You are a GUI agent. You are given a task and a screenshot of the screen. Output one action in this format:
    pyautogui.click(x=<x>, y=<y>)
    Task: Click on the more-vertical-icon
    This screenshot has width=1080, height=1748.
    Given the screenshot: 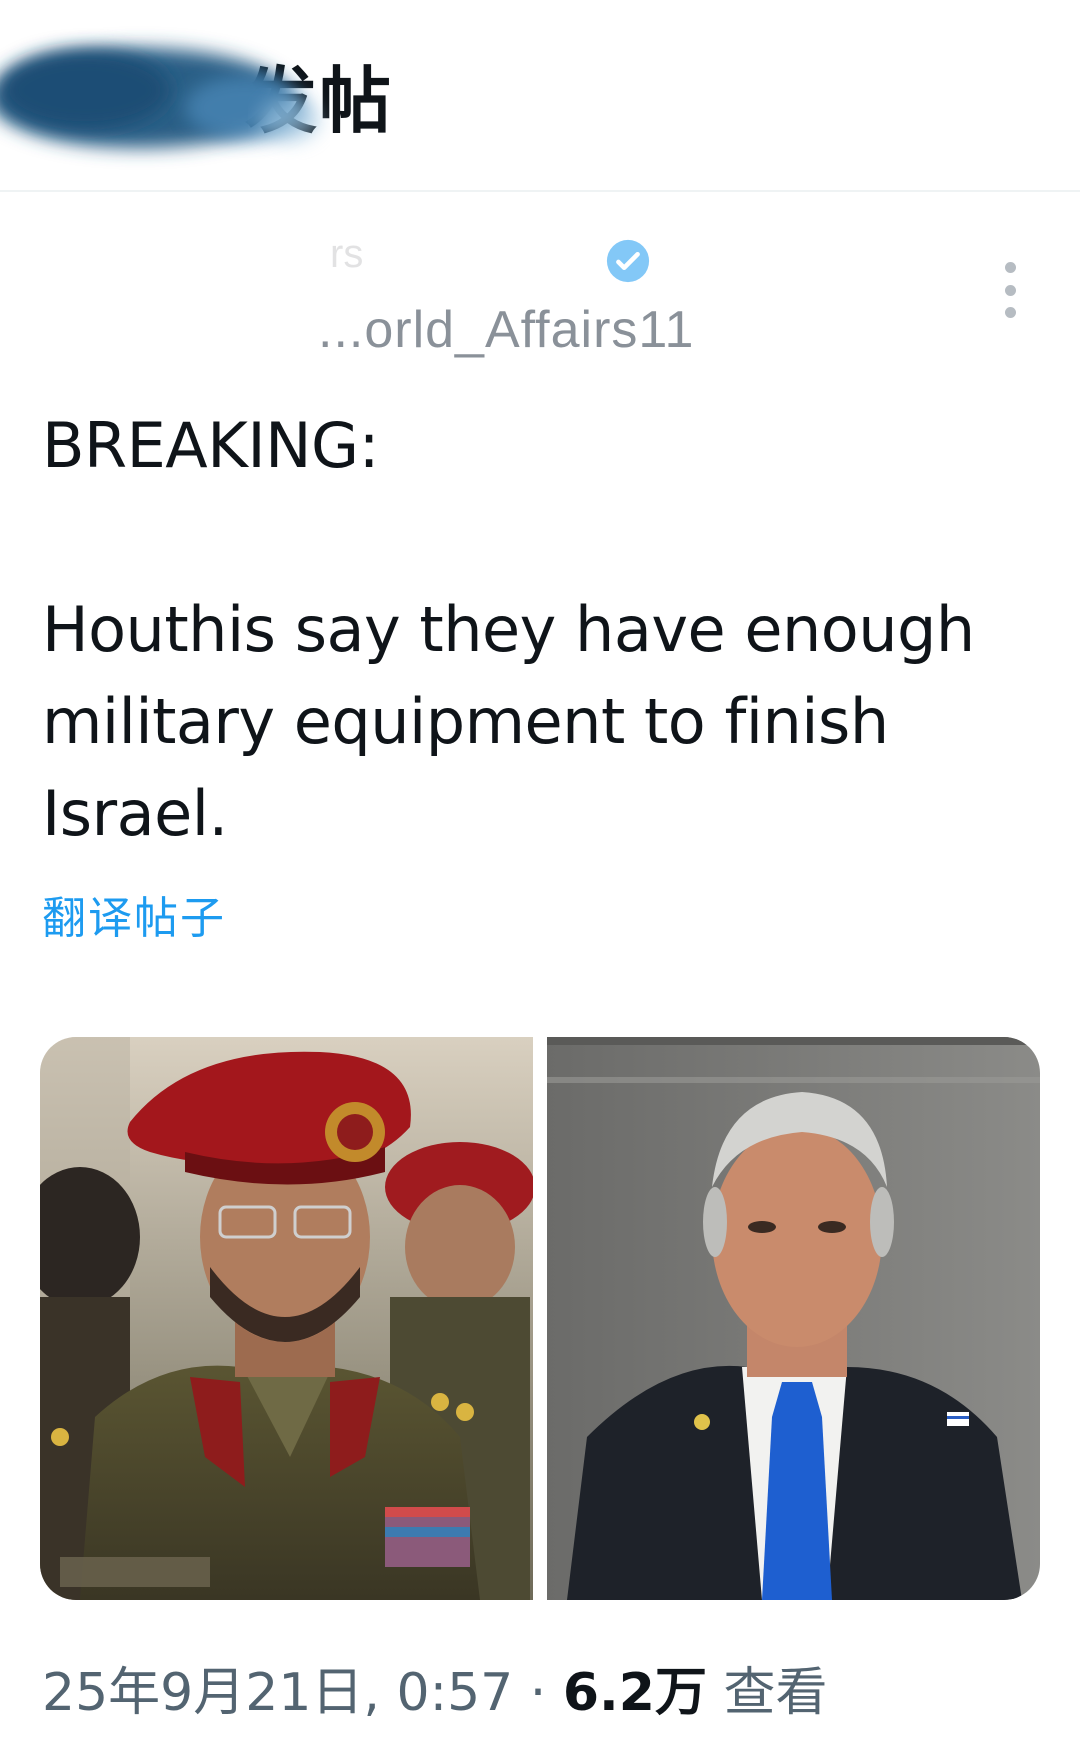 What is the action you would take?
    pyautogui.click(x=1010, y=267)
    